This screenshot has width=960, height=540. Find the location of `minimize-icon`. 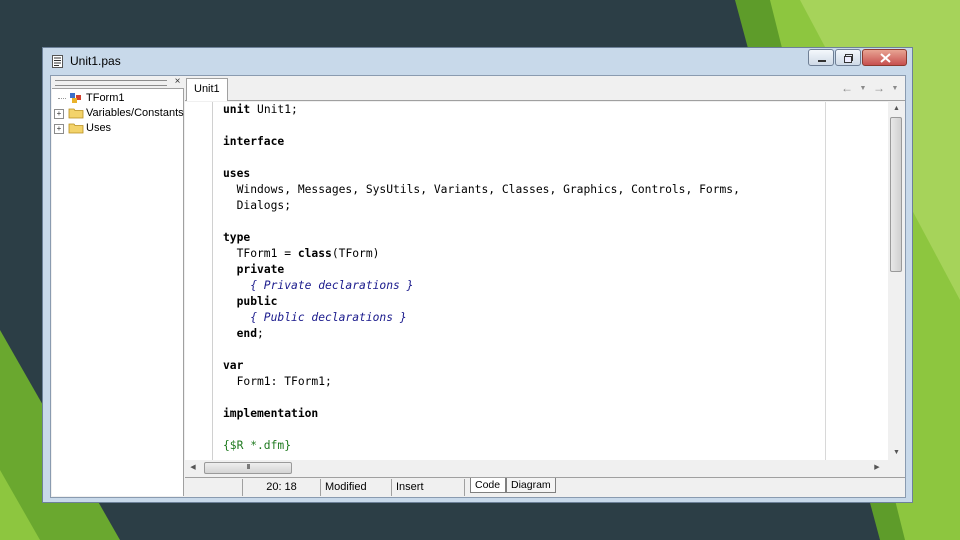

minimize-icon is located at coordinates (822, 61).